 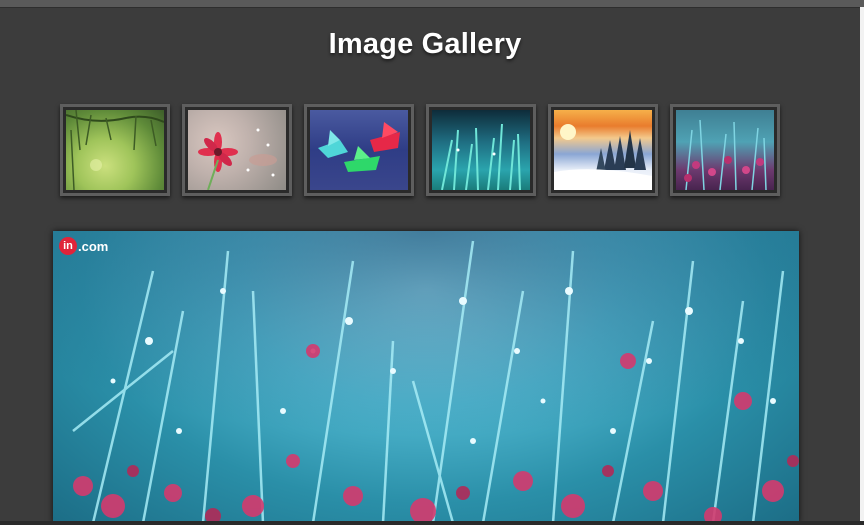 What do you see at coordinates (68, 246) in the screenshot?
I see `watermark-badge: in` at bounding box center [68, 246].